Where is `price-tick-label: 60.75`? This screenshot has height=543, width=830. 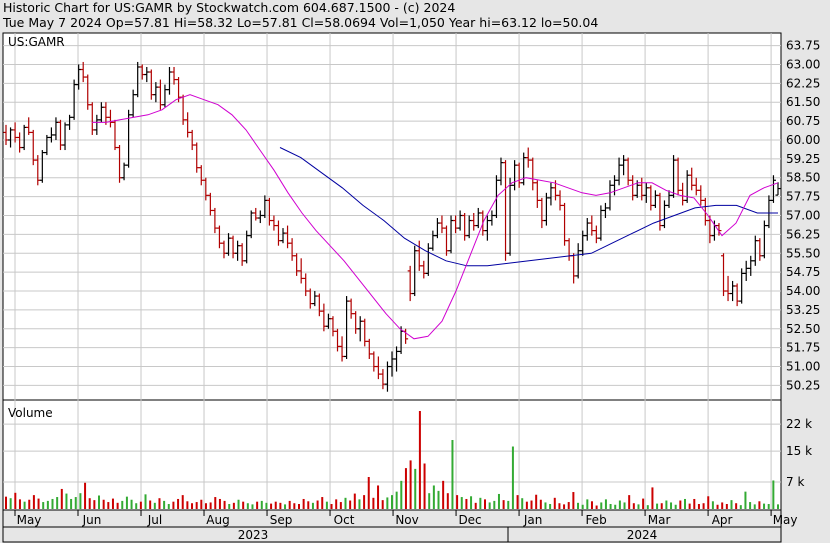
price-tick-label: 60.75 is located at coordinates (803, 121).